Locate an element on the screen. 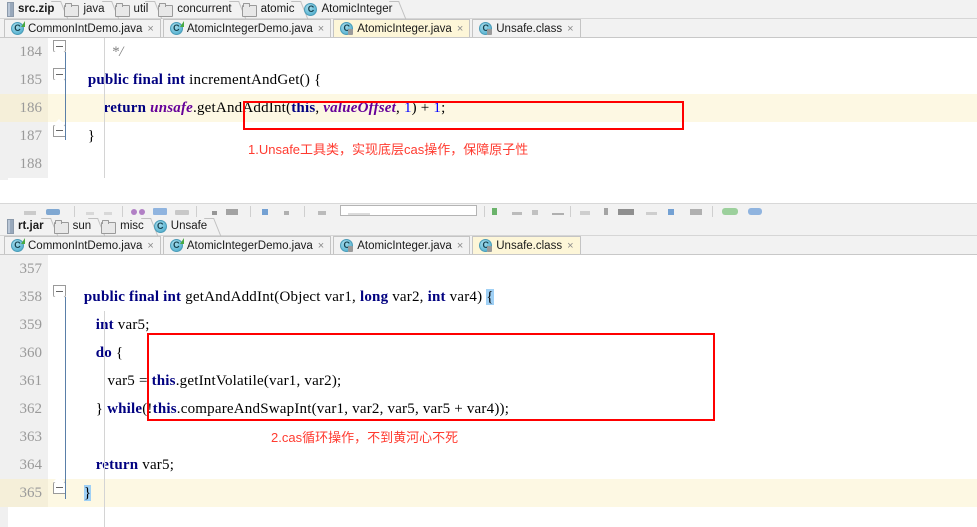 This screenshot has height=527, width=977. line-number: 186 is located at coordinates (24, 108).